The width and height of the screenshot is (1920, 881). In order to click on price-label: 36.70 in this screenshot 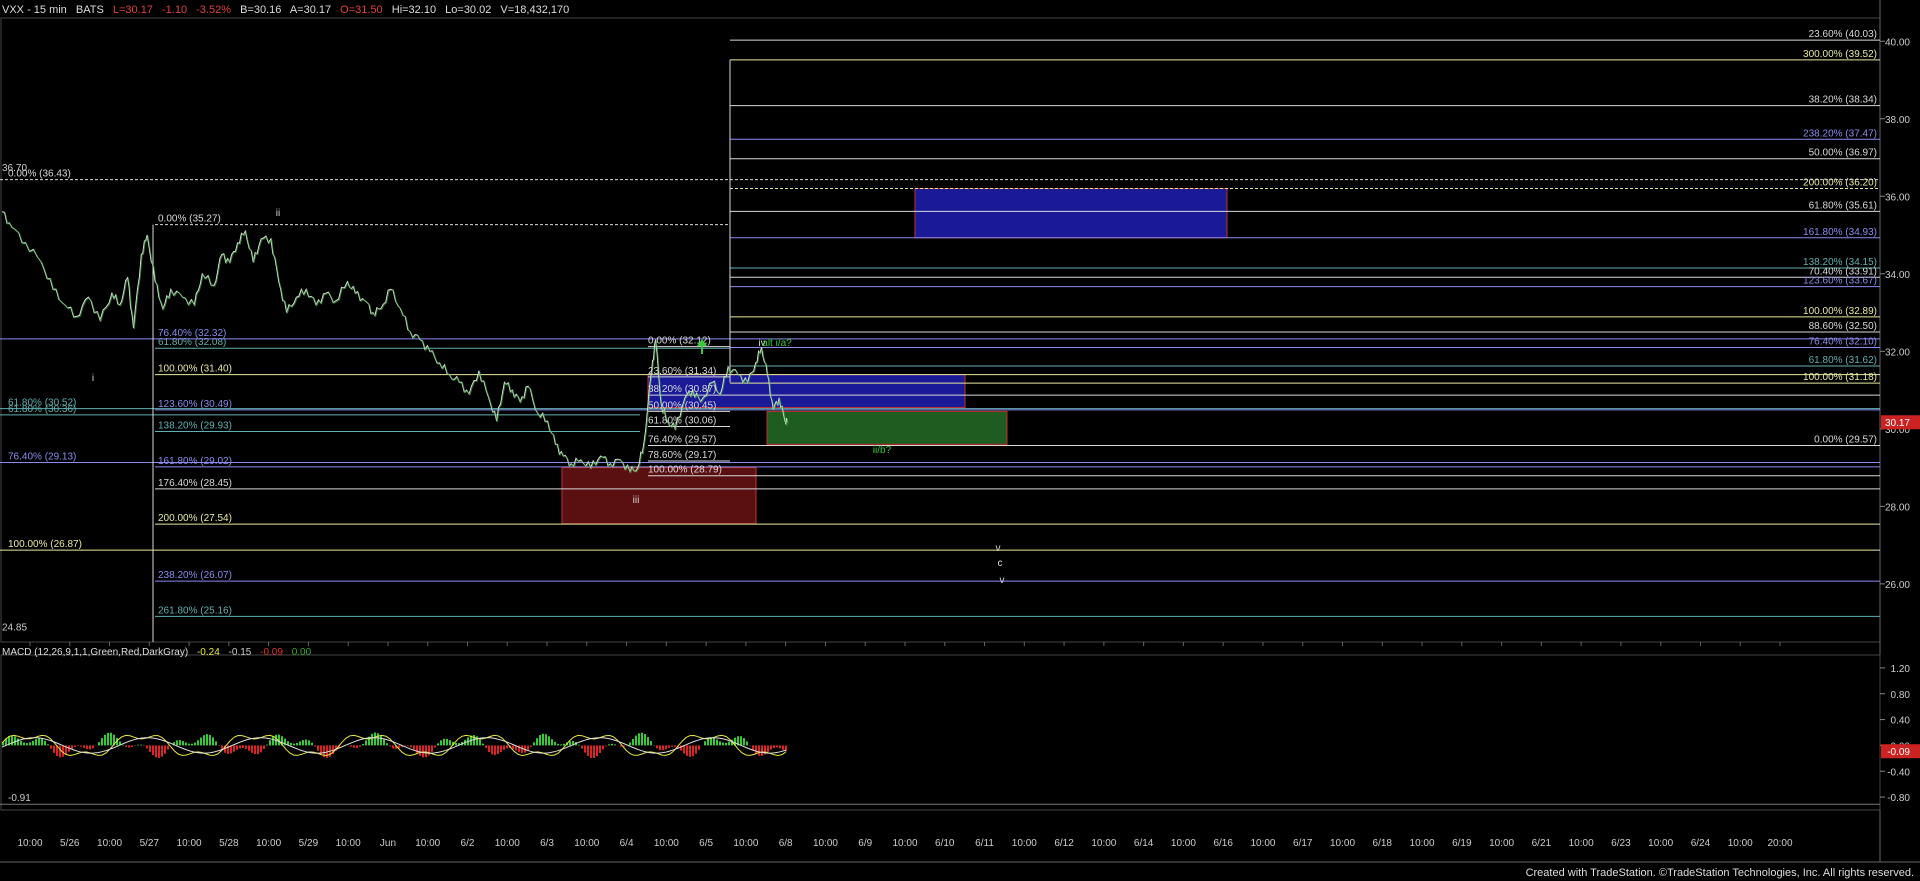, I will do `click(14, 168)`.